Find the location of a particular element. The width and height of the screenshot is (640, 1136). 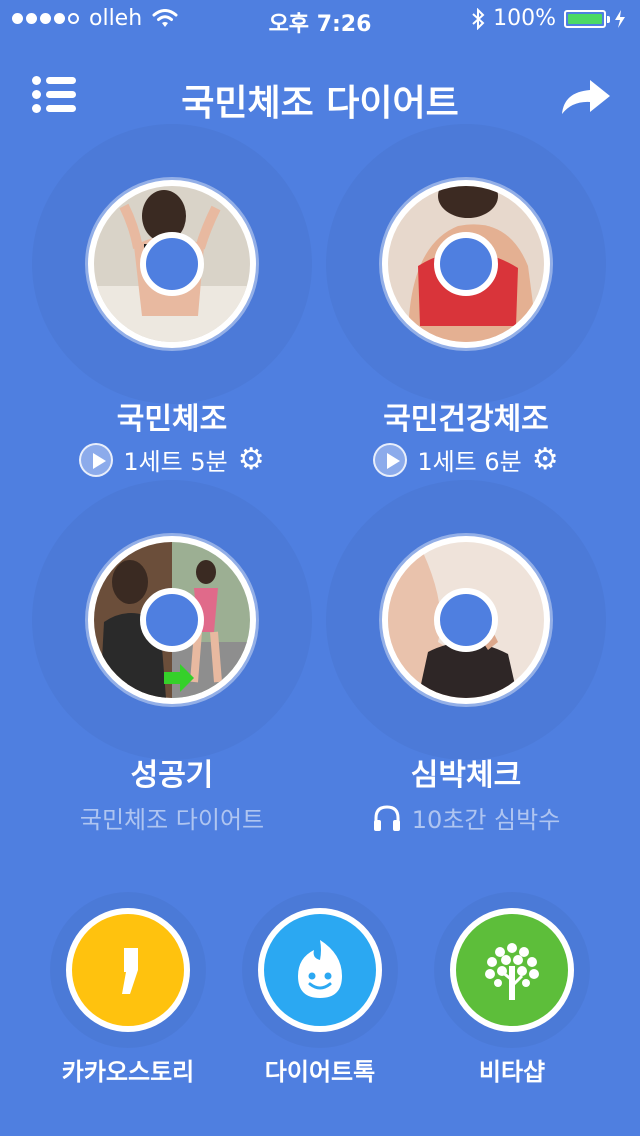

app-vitashop: 비타샵 is located at coordinates (512, 992).